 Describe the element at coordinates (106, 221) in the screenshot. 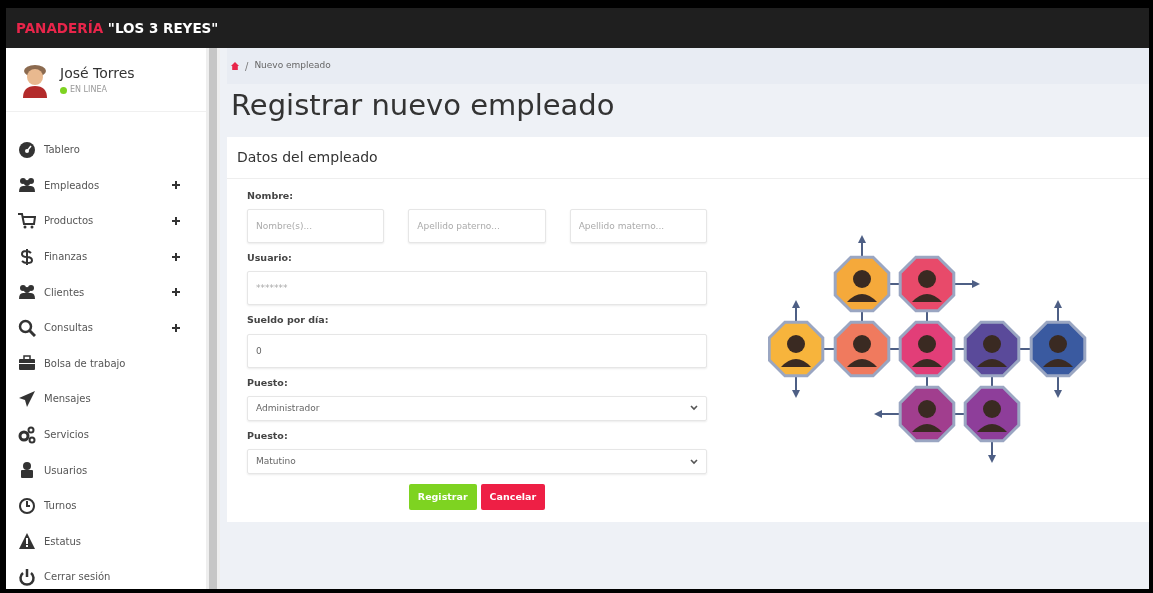

I see `sidebar-item: Productos` at that location.